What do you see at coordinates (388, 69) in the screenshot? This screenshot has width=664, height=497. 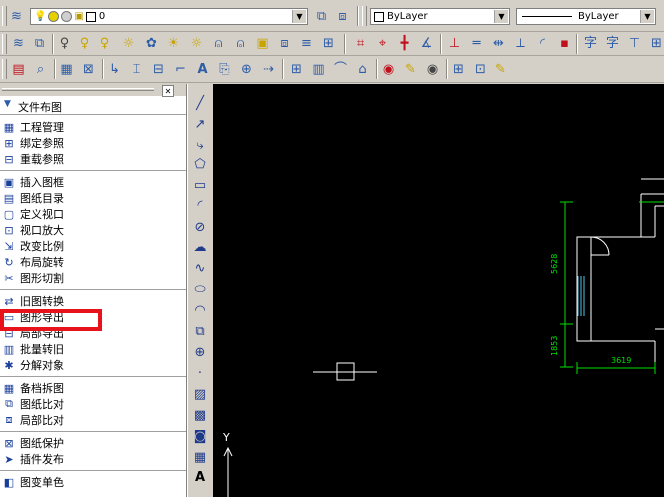 I see `eye-icon: ◉` at bounding box center [388, 69].